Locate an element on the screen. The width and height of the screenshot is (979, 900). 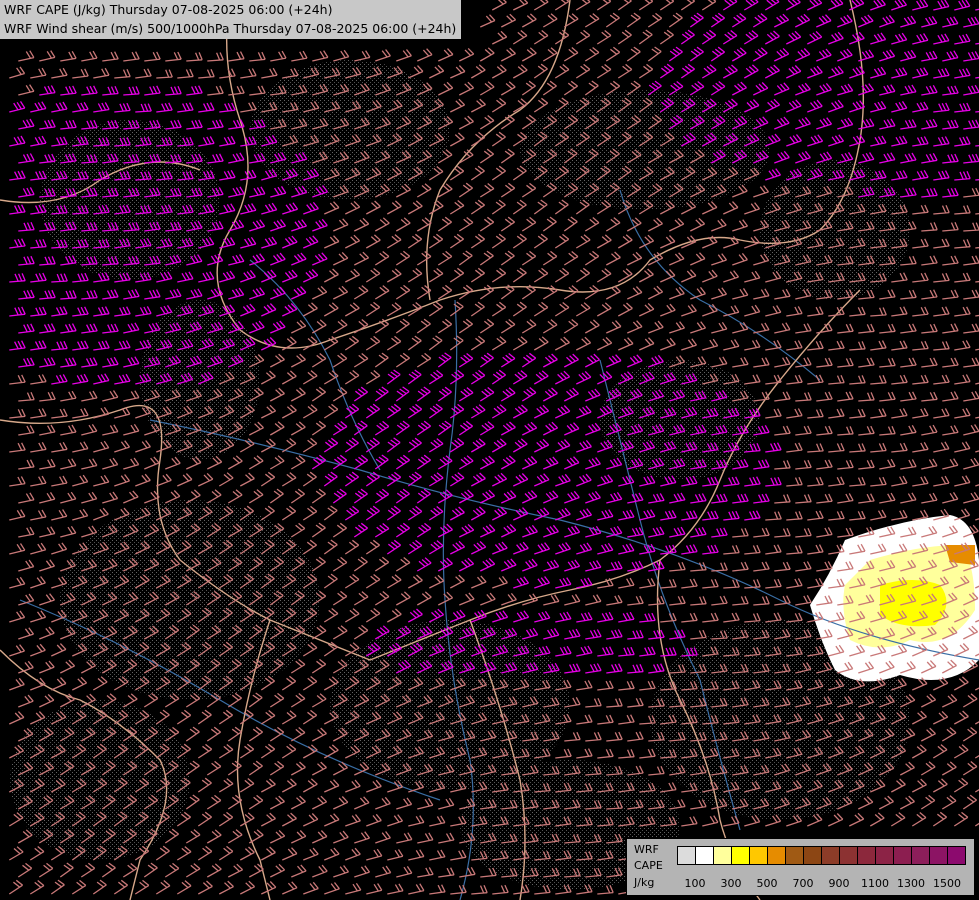
legend-tick-label: 1300 is located at coordinates (911, 883).